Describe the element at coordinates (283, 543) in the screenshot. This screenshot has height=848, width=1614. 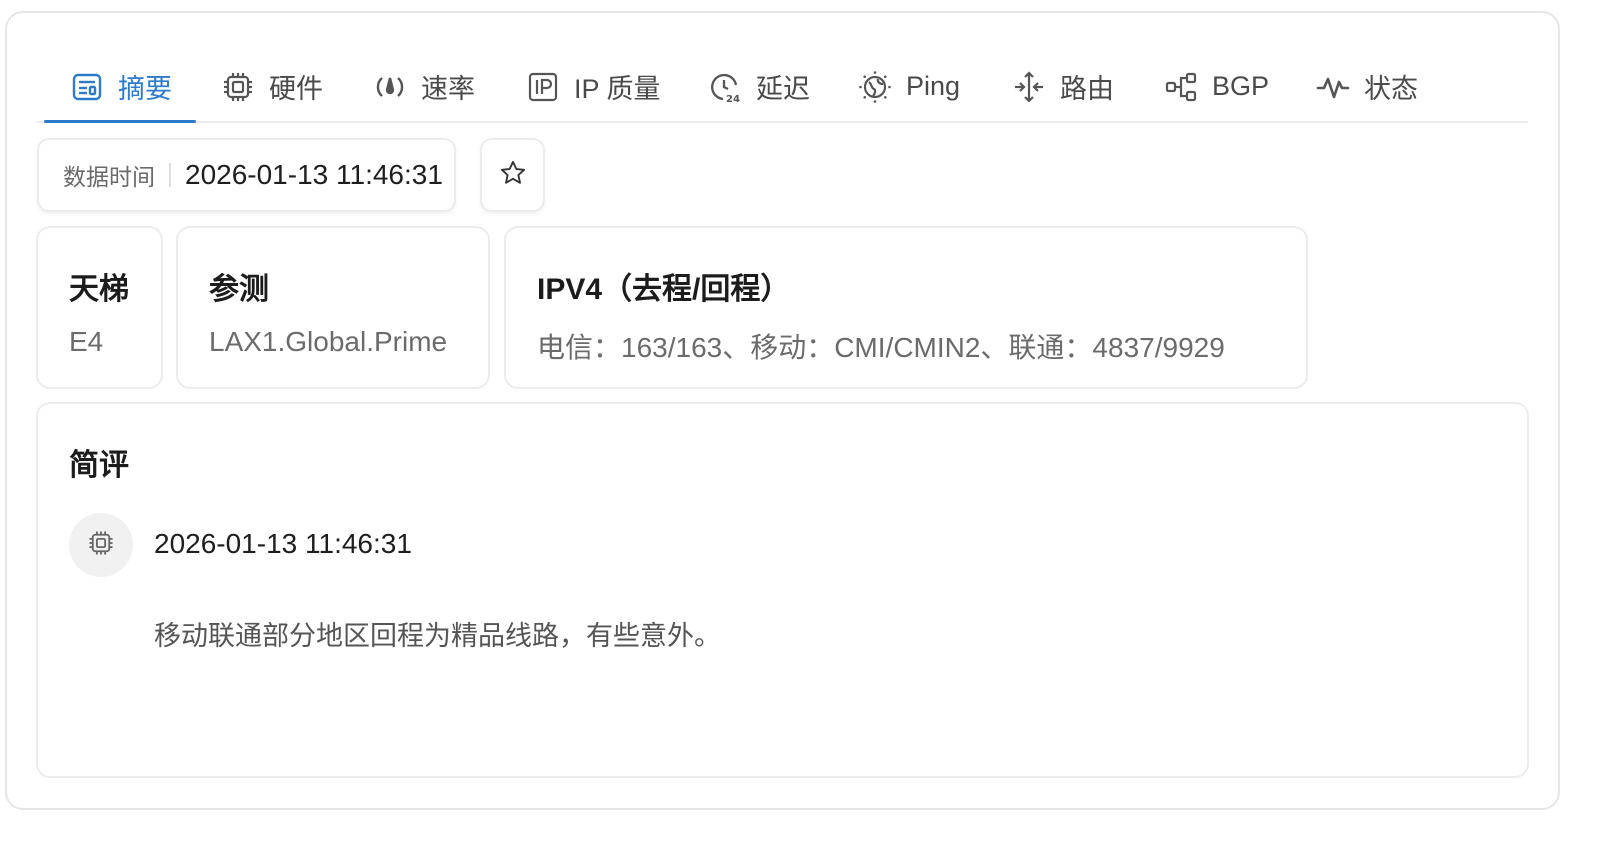
I see `review-time: 2026-01-13 11:46:31` at that location.